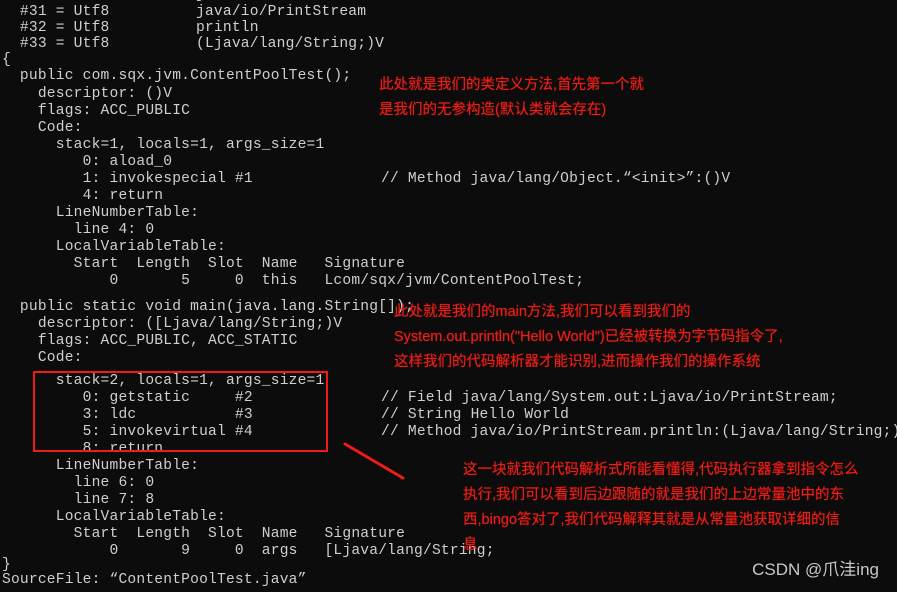 The width and height of the screenshot is (897, 592). Describe the element at coordinates (654, 495) in the screenshot. I see `annotation-line: 执行,我们可以看到后边跟随的就是我们的上边常量池中的东` at that location.